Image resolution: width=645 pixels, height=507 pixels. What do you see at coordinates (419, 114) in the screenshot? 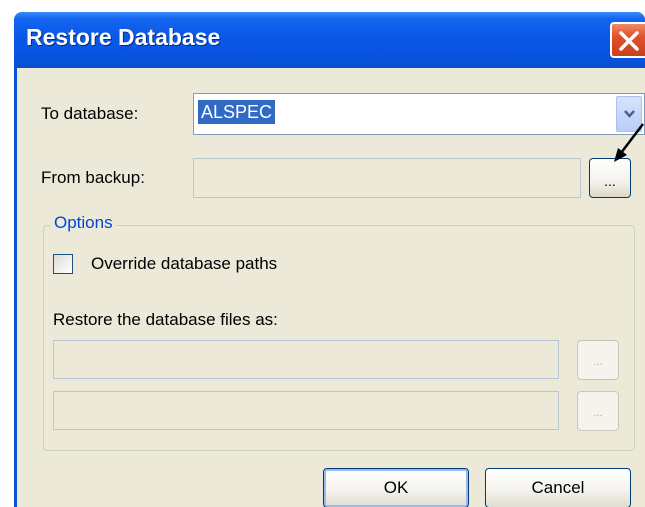
I see `to-database-combobox: ALSPEC` at bounding box center [419, 114].